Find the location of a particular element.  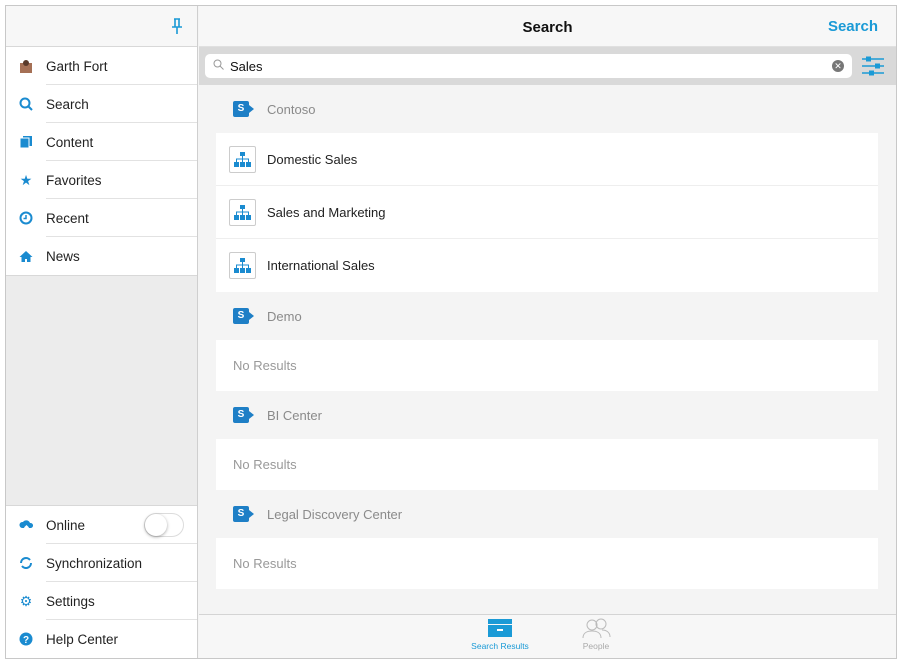

sidebar-item-help-center: ? Help Center is located at coordinates (101, 639).